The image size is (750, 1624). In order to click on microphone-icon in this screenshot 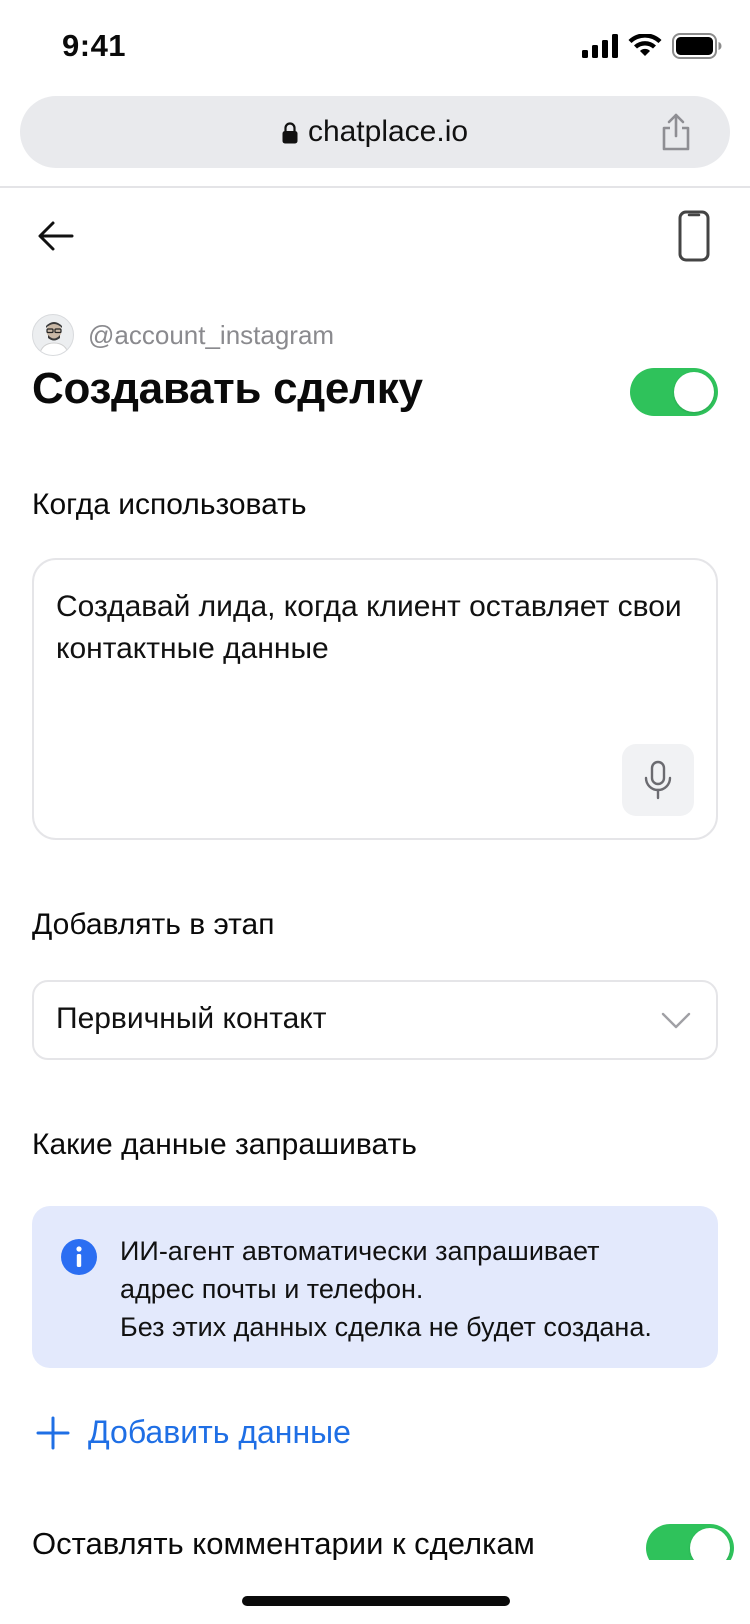, I will do `click(658, 780)`.